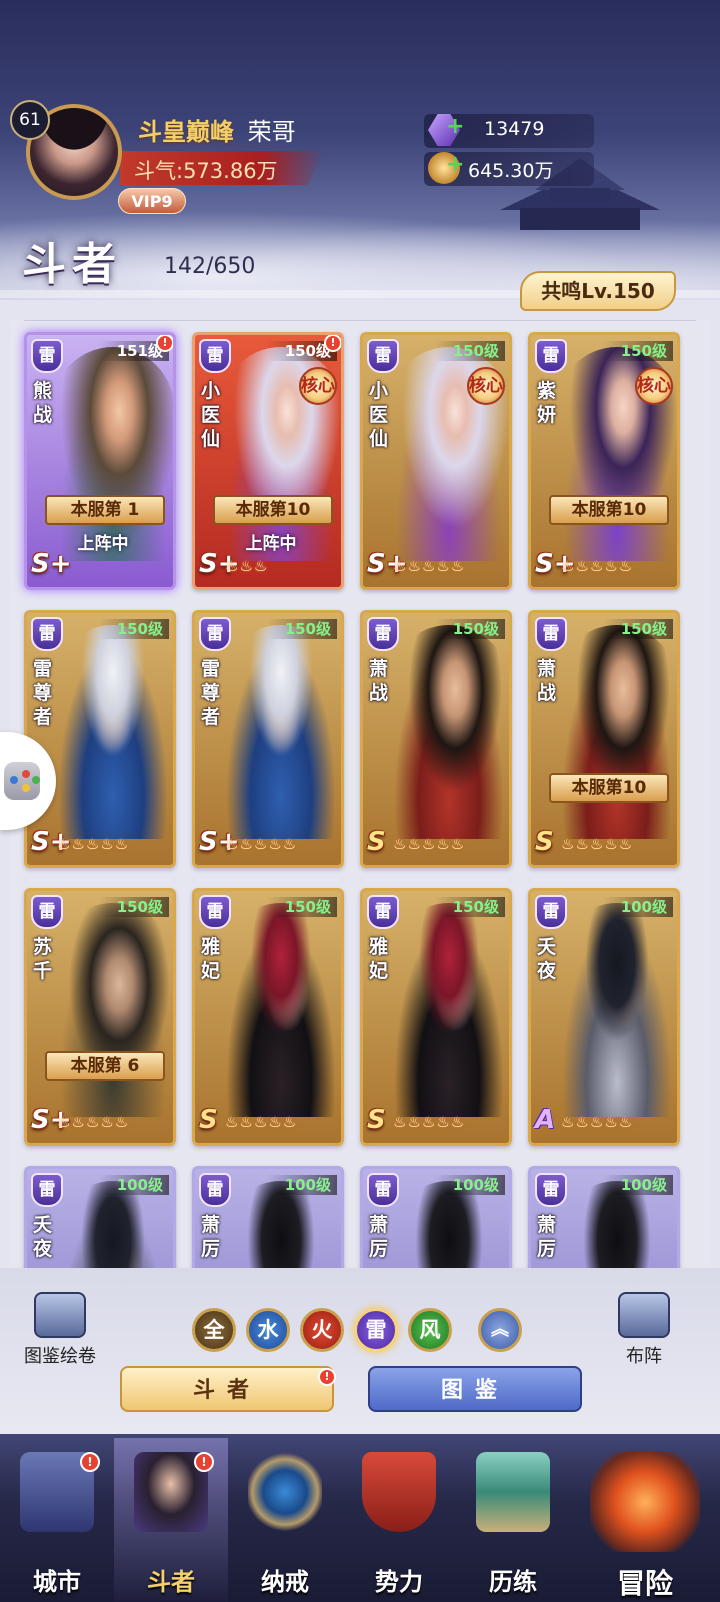 The width and height of the screenshot is (720, 1602). What do you see at coordinates (72, 264) in the screenshot?
I see `page-title: 斗者` at bounding box center [72, 264].